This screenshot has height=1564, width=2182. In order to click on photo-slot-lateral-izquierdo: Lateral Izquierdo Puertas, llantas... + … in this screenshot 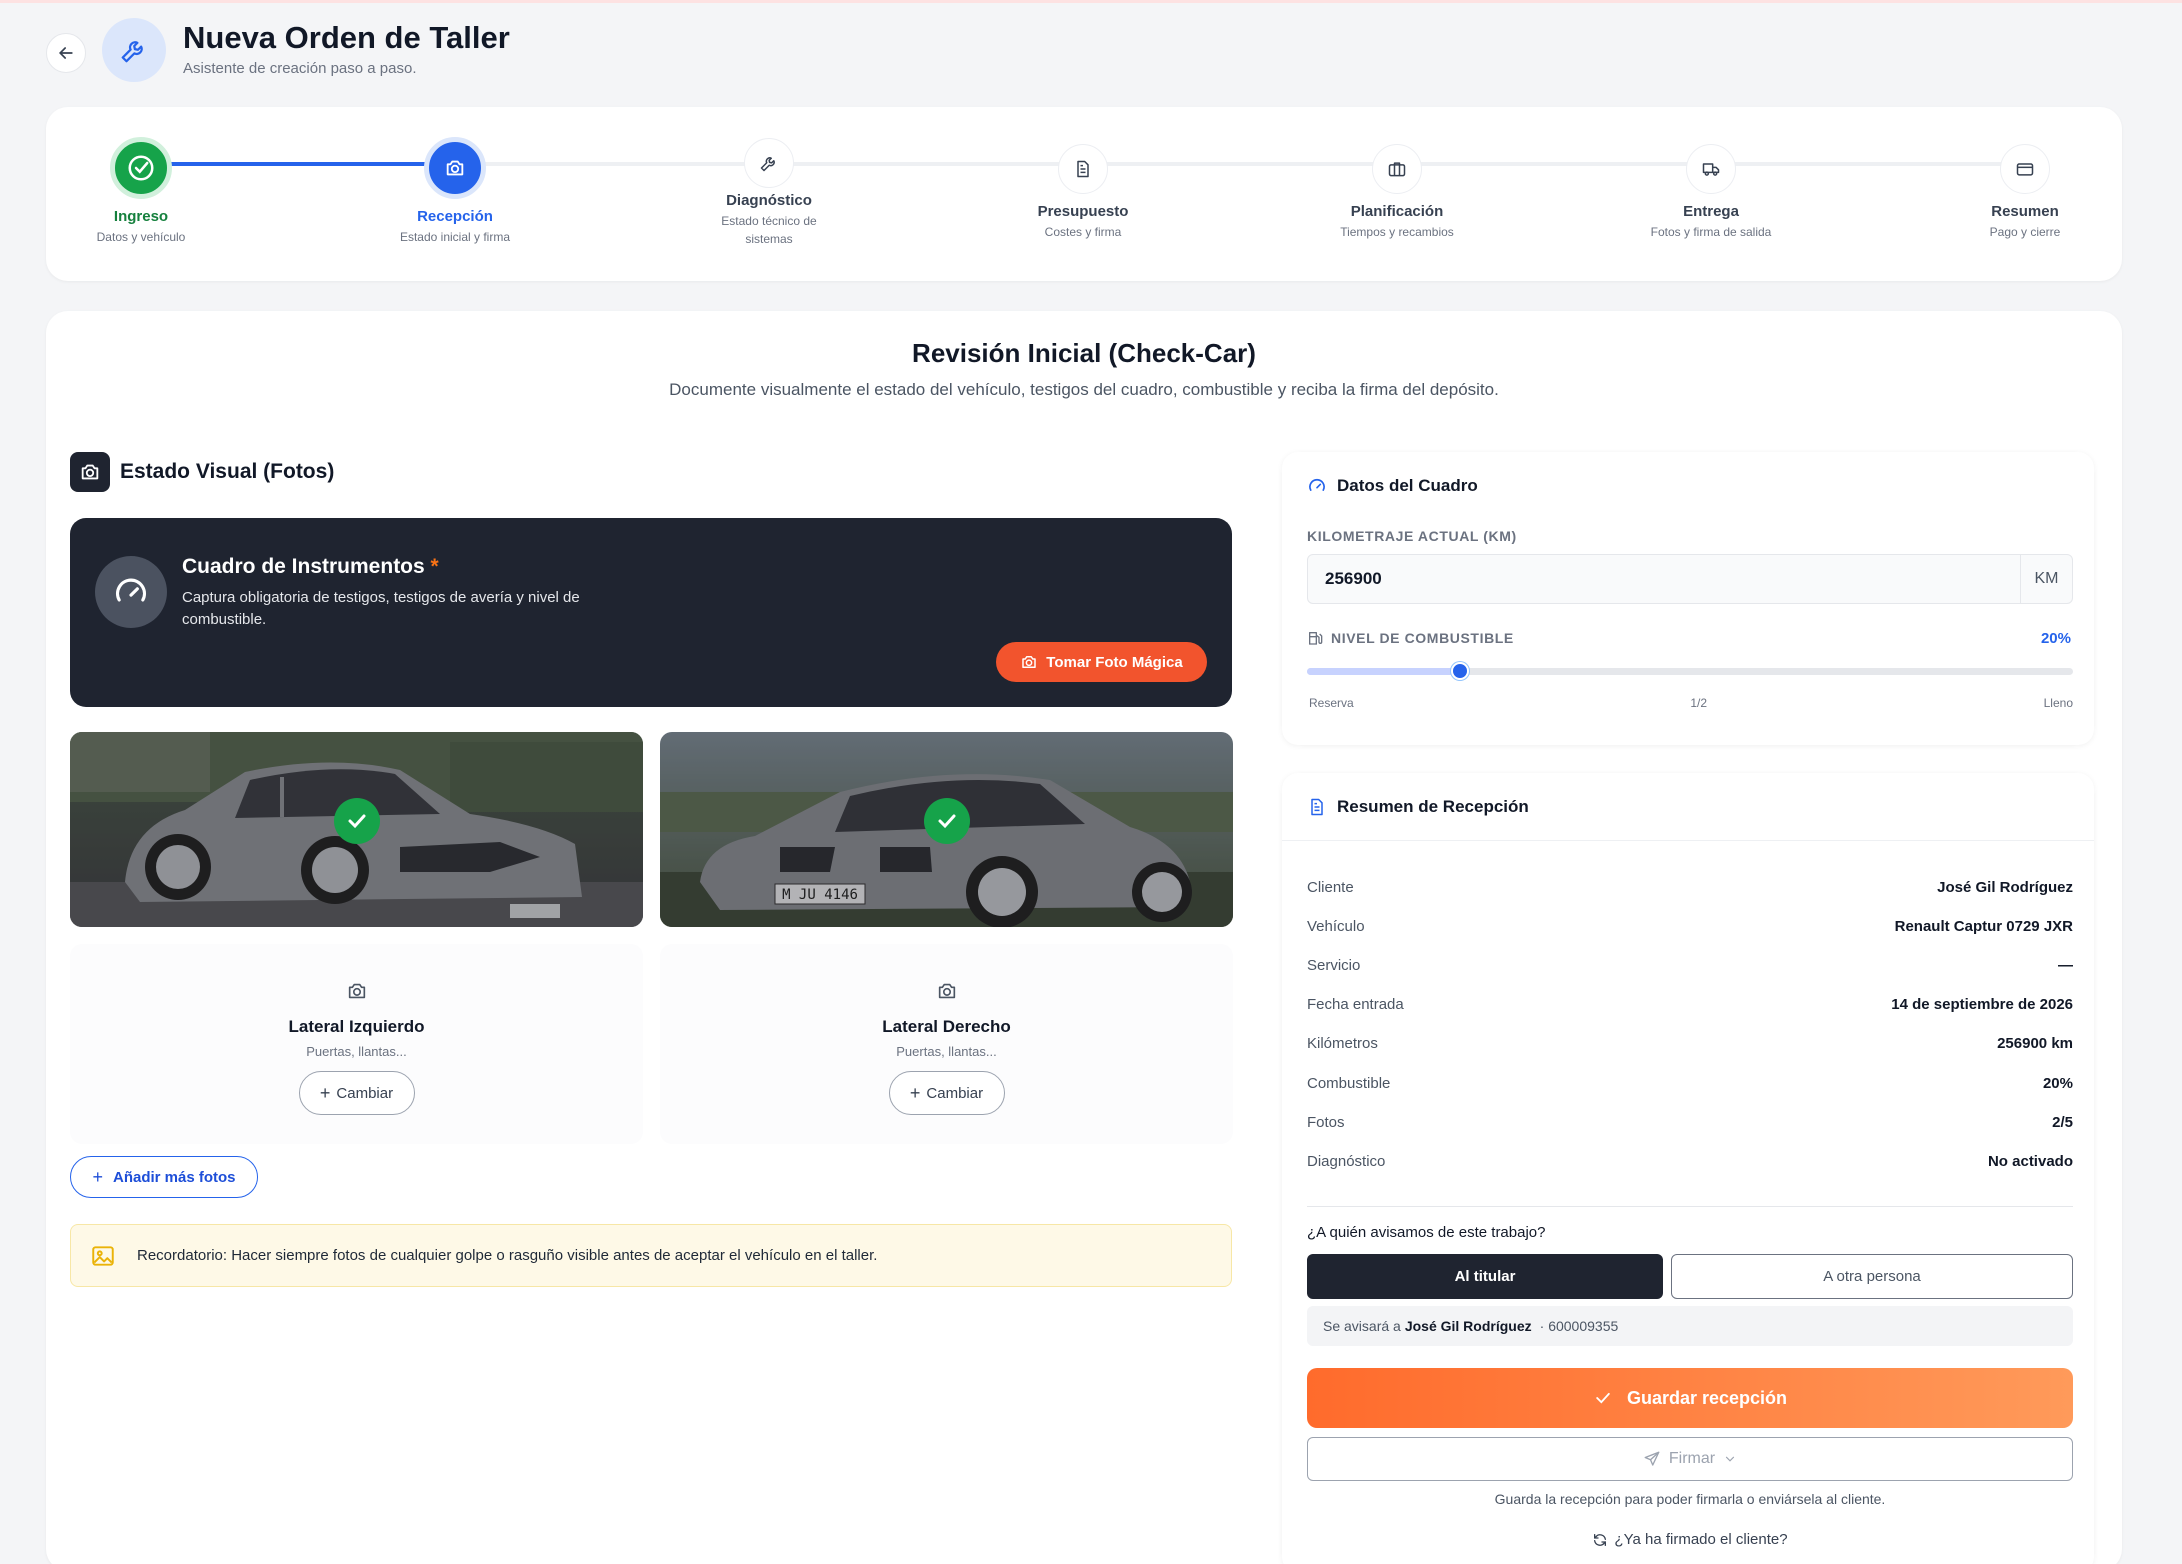, I will do `click(356, 1044)`.